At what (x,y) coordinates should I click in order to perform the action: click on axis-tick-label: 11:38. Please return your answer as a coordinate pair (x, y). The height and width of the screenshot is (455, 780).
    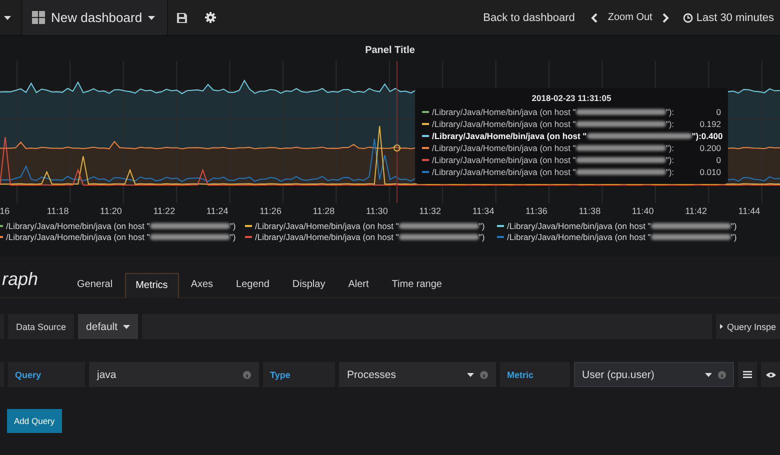
    Looking at the image, I should click on (590, 211).